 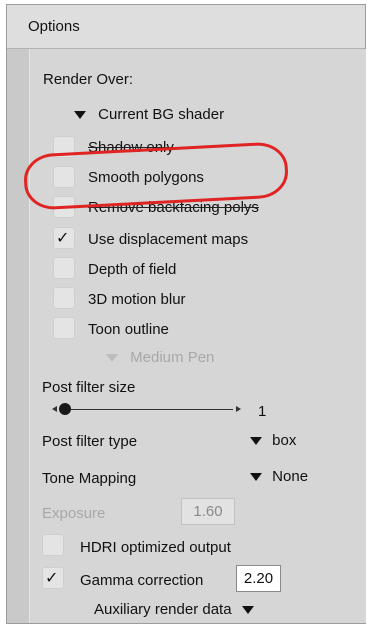 What do you see at coordinates (74, 513) in the screenshot?
I see `exposure-label: Exposure` at bounding box center [74, 513].